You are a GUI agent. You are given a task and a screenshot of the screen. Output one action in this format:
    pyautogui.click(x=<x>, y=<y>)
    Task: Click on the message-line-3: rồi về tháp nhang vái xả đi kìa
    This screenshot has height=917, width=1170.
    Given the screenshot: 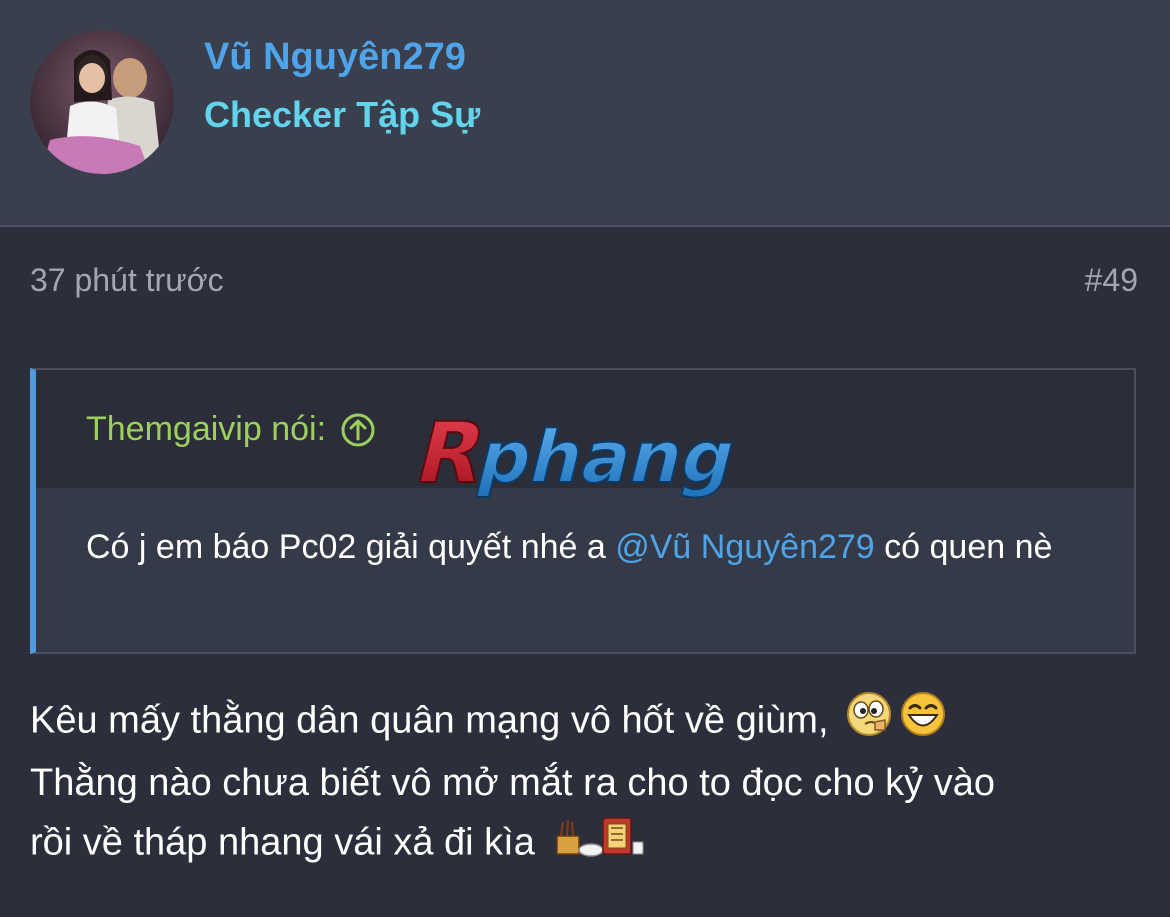 What is the action you would take?
    pyautogui.click(x=282, y=842)
    